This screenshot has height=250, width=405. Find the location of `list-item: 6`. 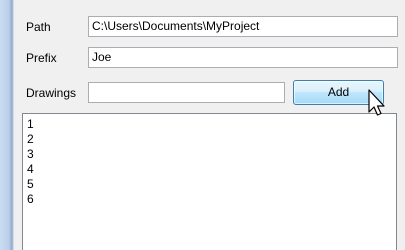

list-item: 6 is located at coordinates (211, 199).